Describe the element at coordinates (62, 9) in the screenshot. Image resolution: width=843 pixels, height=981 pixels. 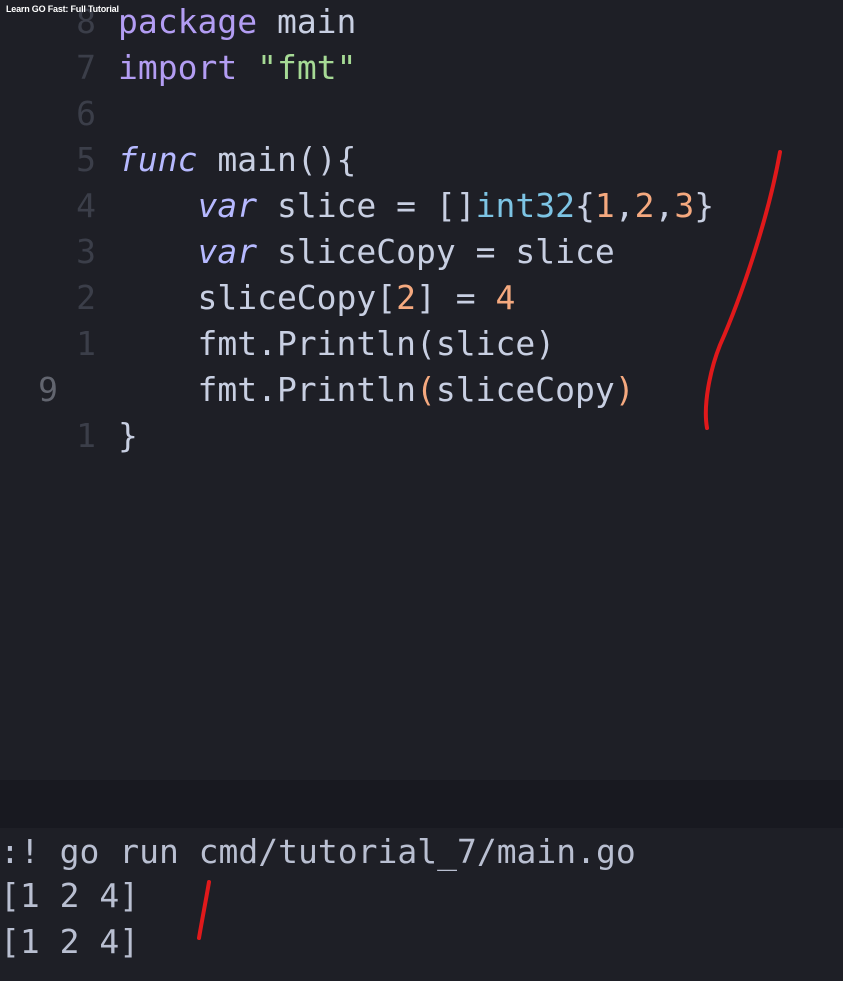
I see `video-title: Learn GO Fast: Full Tutorial` at that location.